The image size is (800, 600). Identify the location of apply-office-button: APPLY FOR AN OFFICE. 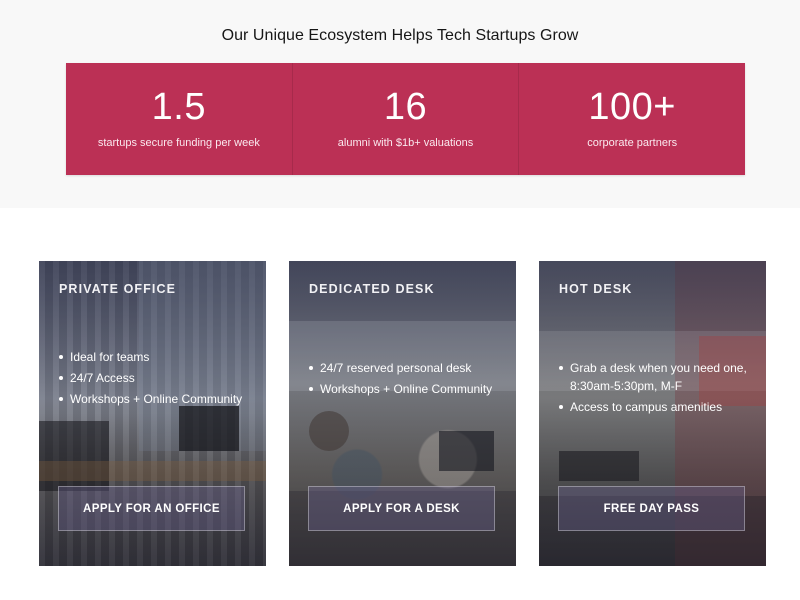
(151, 508).